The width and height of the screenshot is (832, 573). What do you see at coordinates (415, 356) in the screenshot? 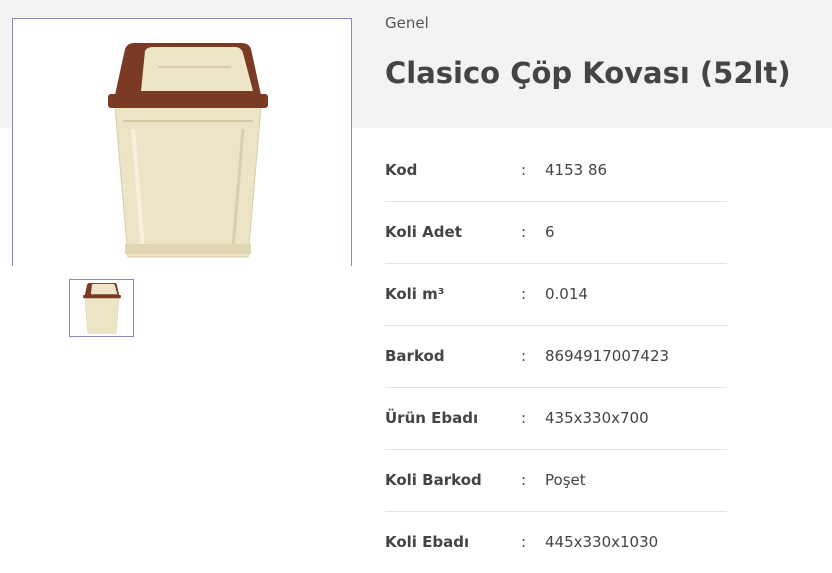
I see `spec-label: Barkod` at bounding box center [415, 356].